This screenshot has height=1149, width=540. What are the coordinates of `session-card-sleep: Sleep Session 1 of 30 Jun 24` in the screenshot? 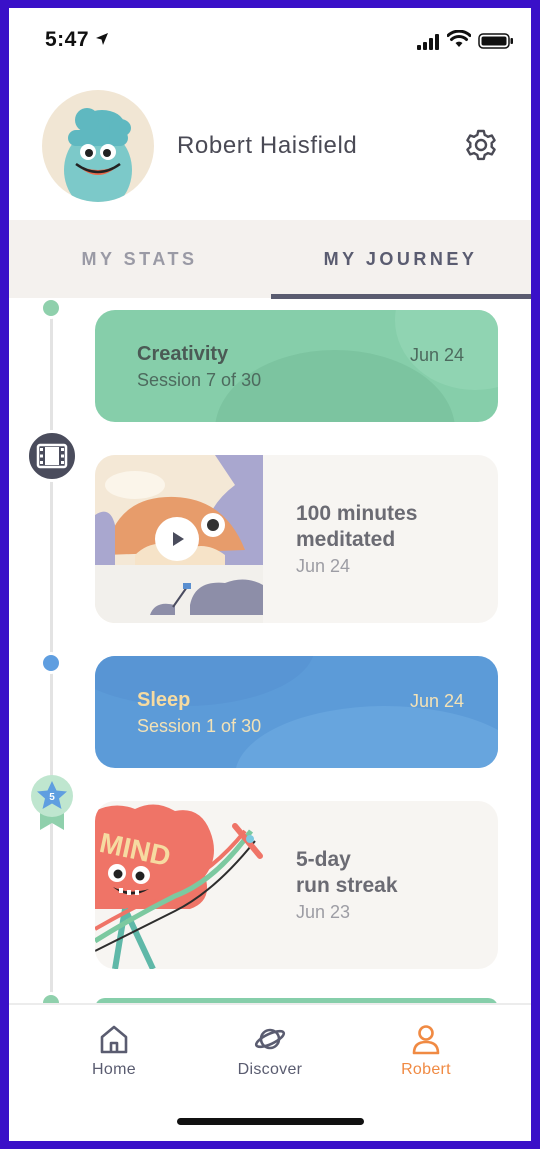 It's located at (296, 712).